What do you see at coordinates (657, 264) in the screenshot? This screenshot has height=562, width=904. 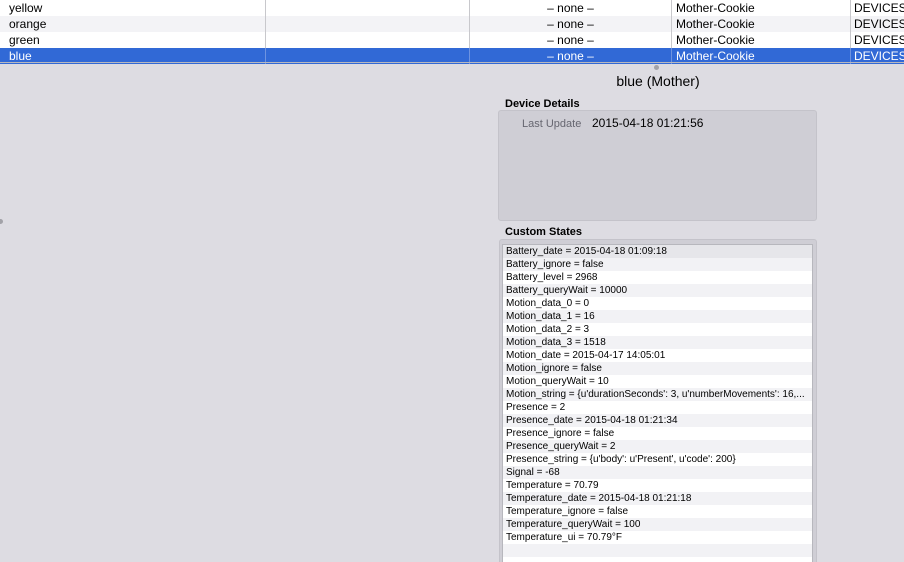 I see `custom-state-row: Battery_ignore = false` at bounding box center [657, 264].